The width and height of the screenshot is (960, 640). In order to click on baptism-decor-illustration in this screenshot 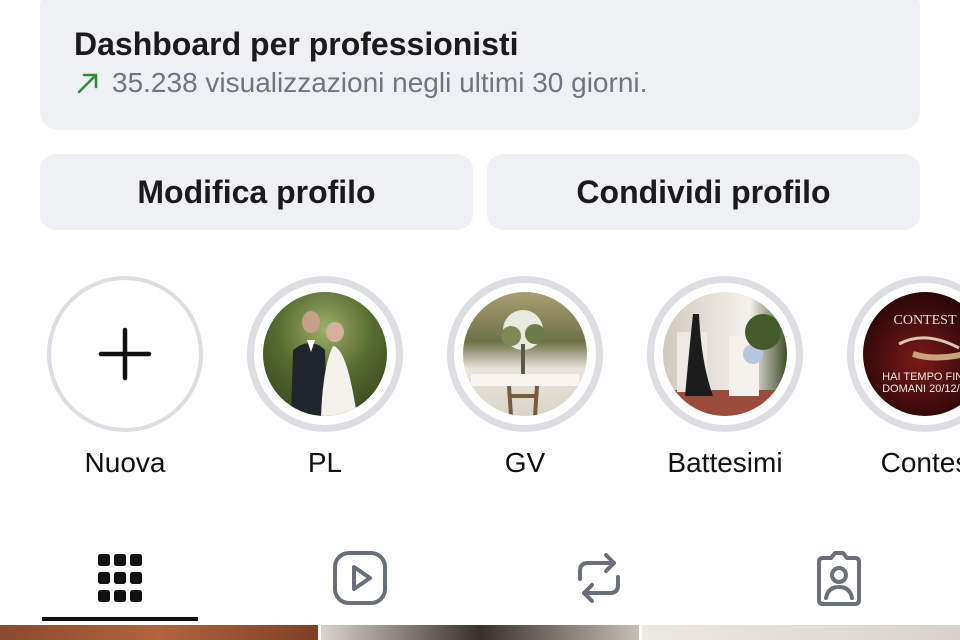, I will do `click(725, 365)`.